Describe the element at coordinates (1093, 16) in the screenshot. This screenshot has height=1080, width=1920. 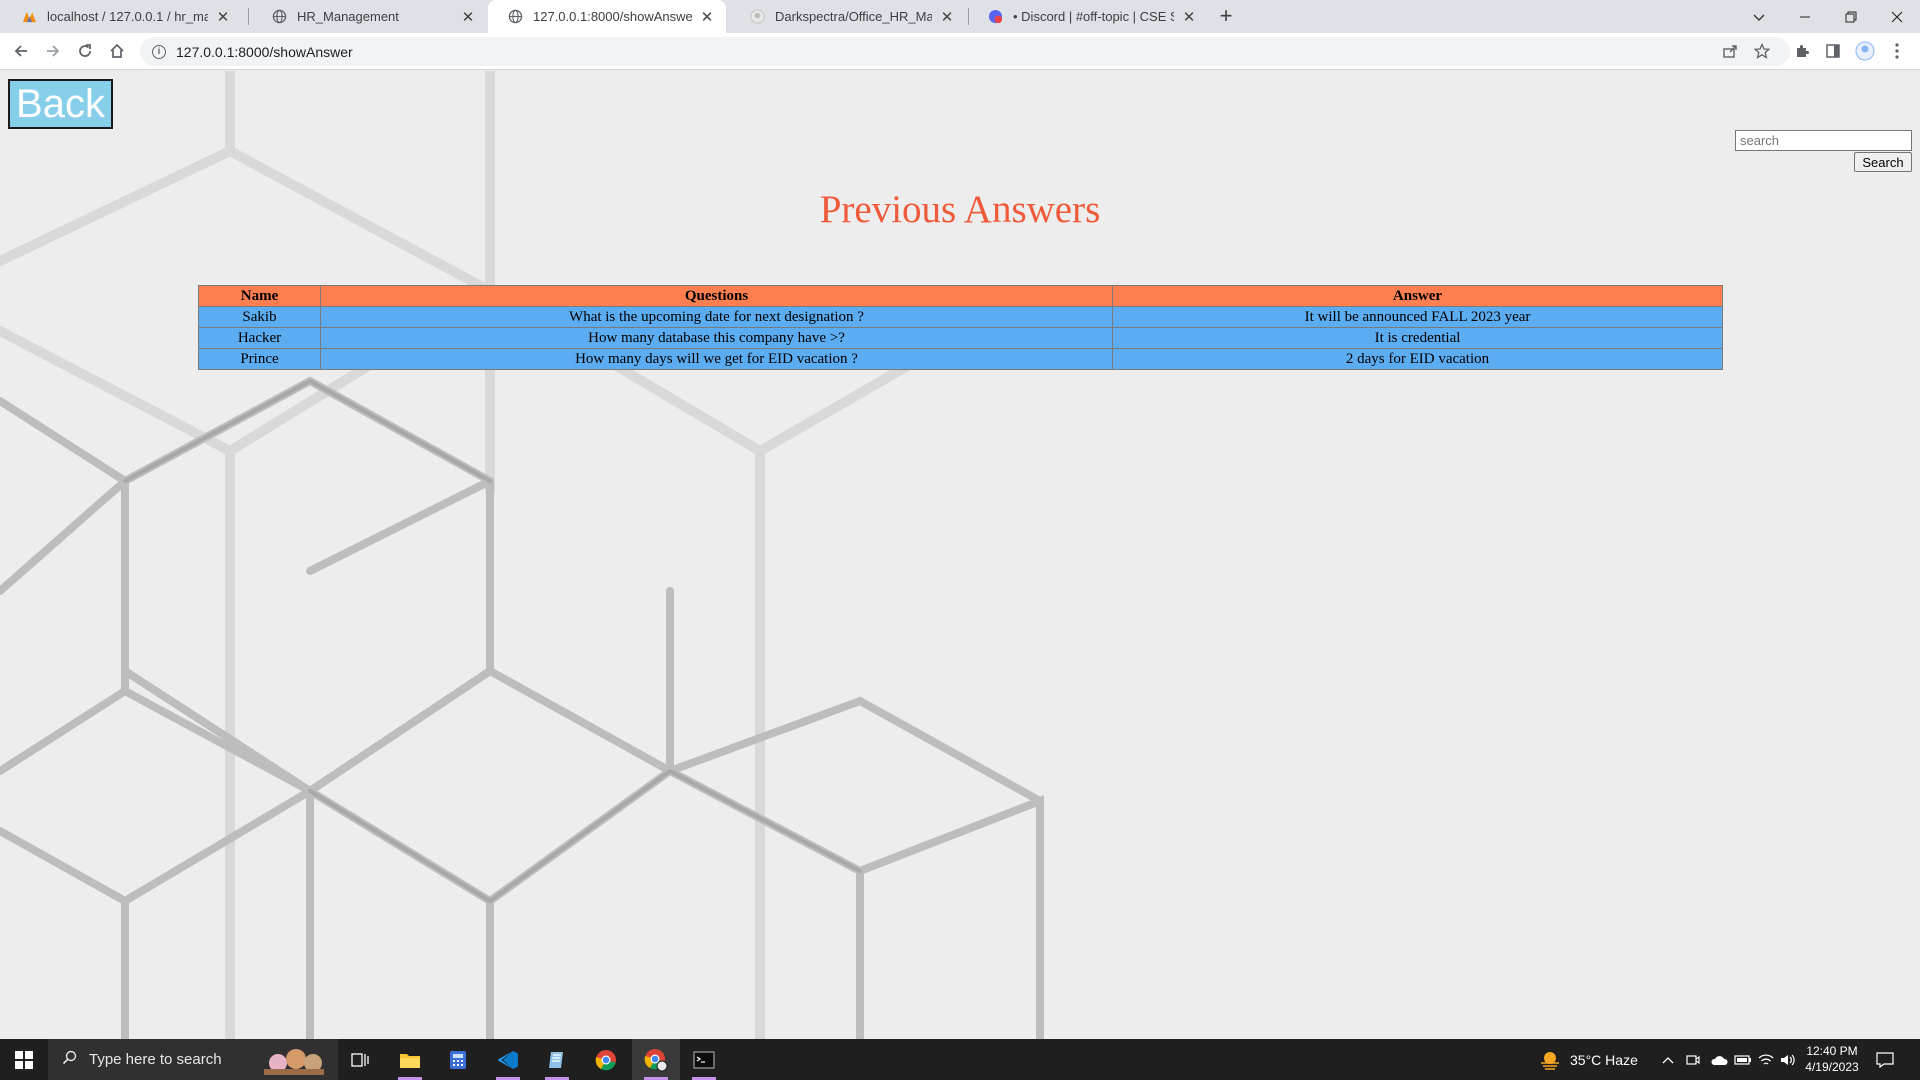
I see `tab-title: • Discord | #off-topic | CSE Stude` at that location.